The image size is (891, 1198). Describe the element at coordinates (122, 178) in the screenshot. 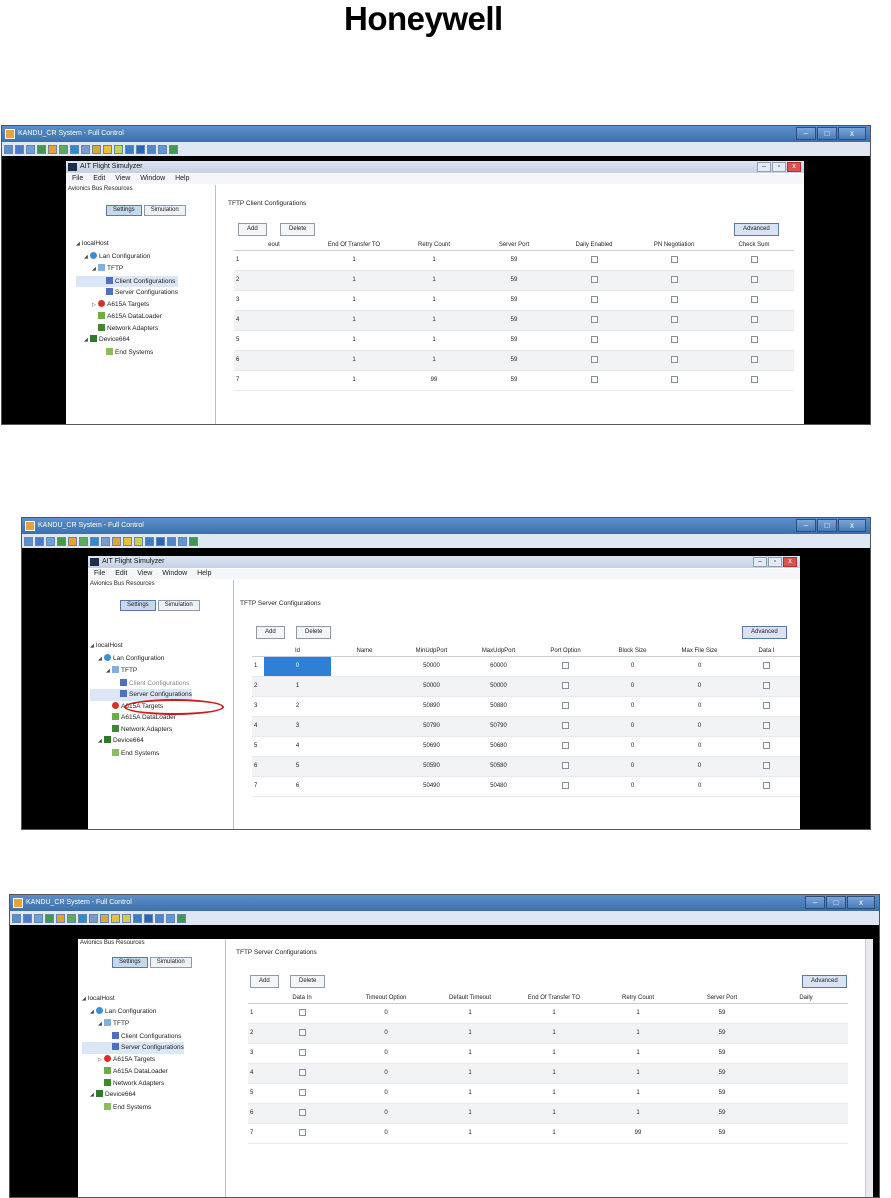

I see `menu-view: View` at that location.